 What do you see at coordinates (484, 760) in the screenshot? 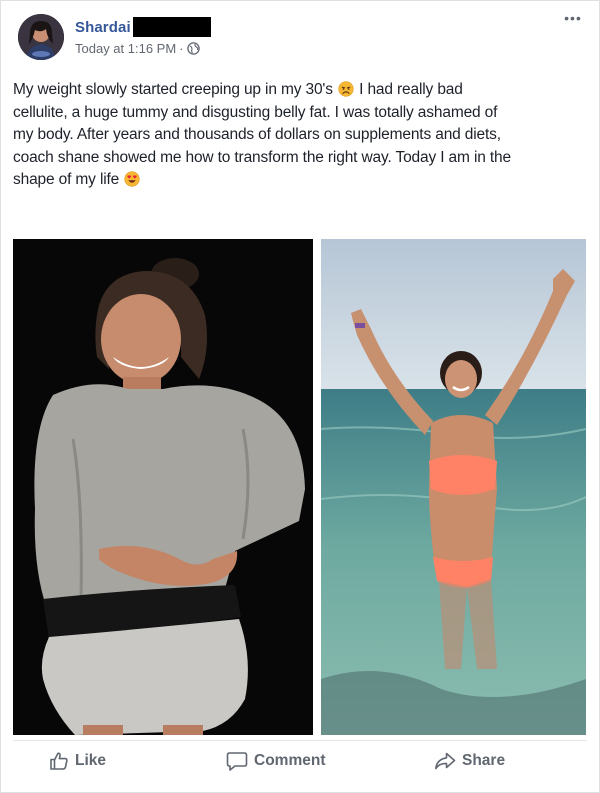
I see `share-label: Share` at bounding box center [484, 760].